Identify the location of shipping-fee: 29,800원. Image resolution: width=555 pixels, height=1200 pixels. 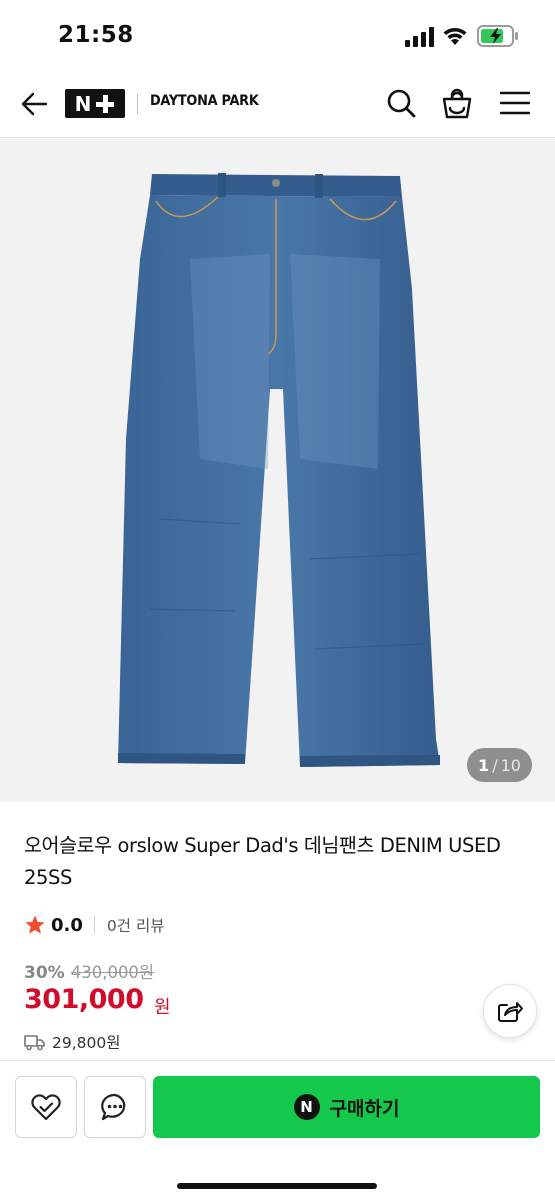
(86, 1043).